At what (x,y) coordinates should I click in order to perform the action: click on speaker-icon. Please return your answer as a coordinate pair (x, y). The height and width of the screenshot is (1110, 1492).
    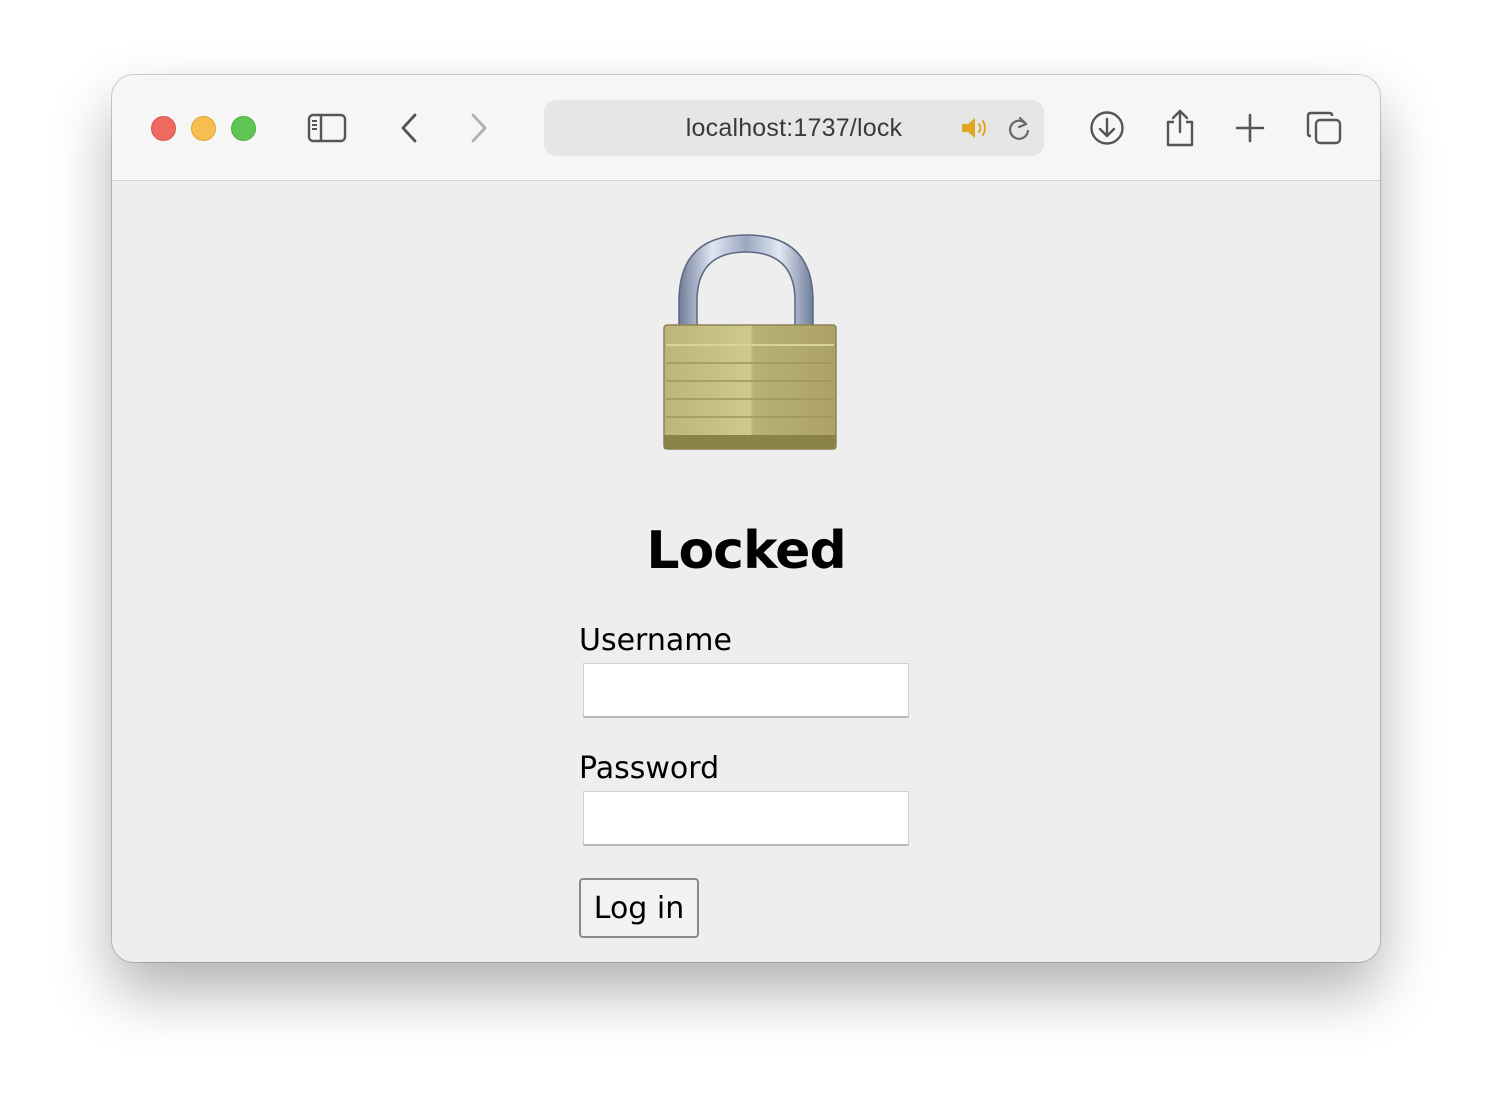
    Looking at the image, I should click on (975, 130).